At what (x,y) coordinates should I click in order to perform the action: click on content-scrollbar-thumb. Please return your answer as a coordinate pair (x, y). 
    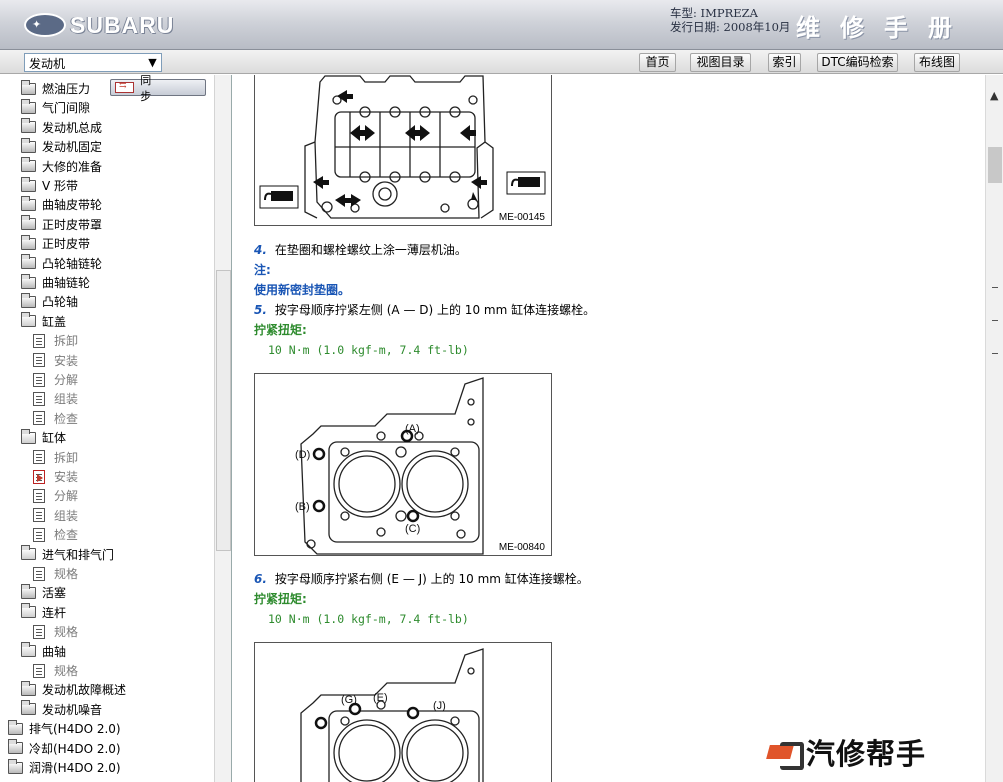
    Looking at the image, I should click on (995, 165).